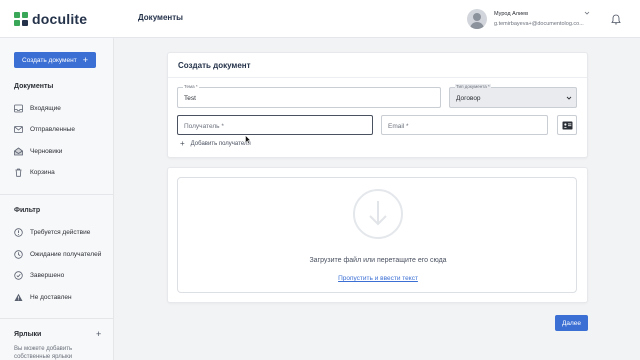 The image size is (640, 360). I want to click on page-title: Документы, so click(160, 17).